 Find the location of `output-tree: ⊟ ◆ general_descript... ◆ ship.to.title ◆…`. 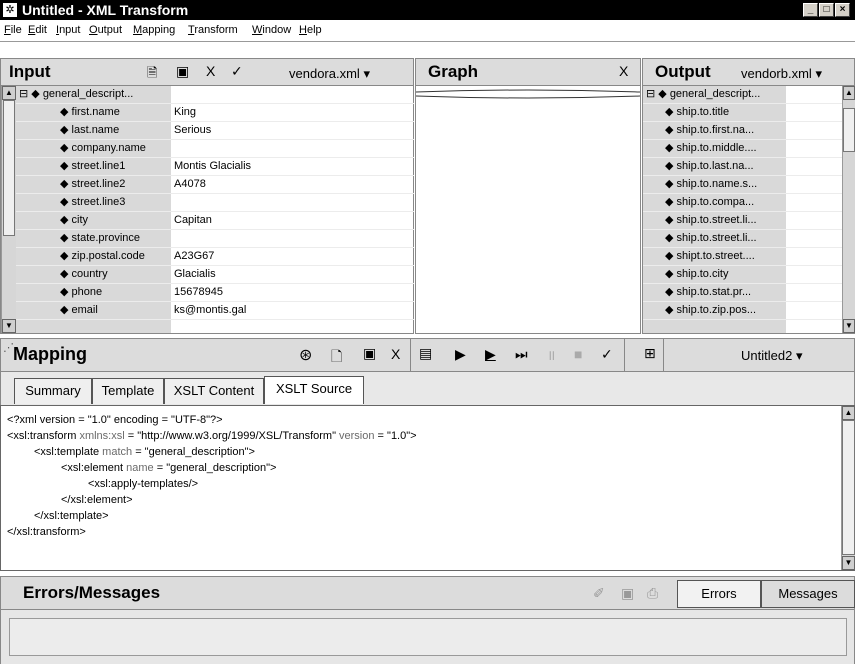

output-tree: ⊟ ◆ general_descript... ◆ ship.to.title ◆… is located at coordinates (748, 210).